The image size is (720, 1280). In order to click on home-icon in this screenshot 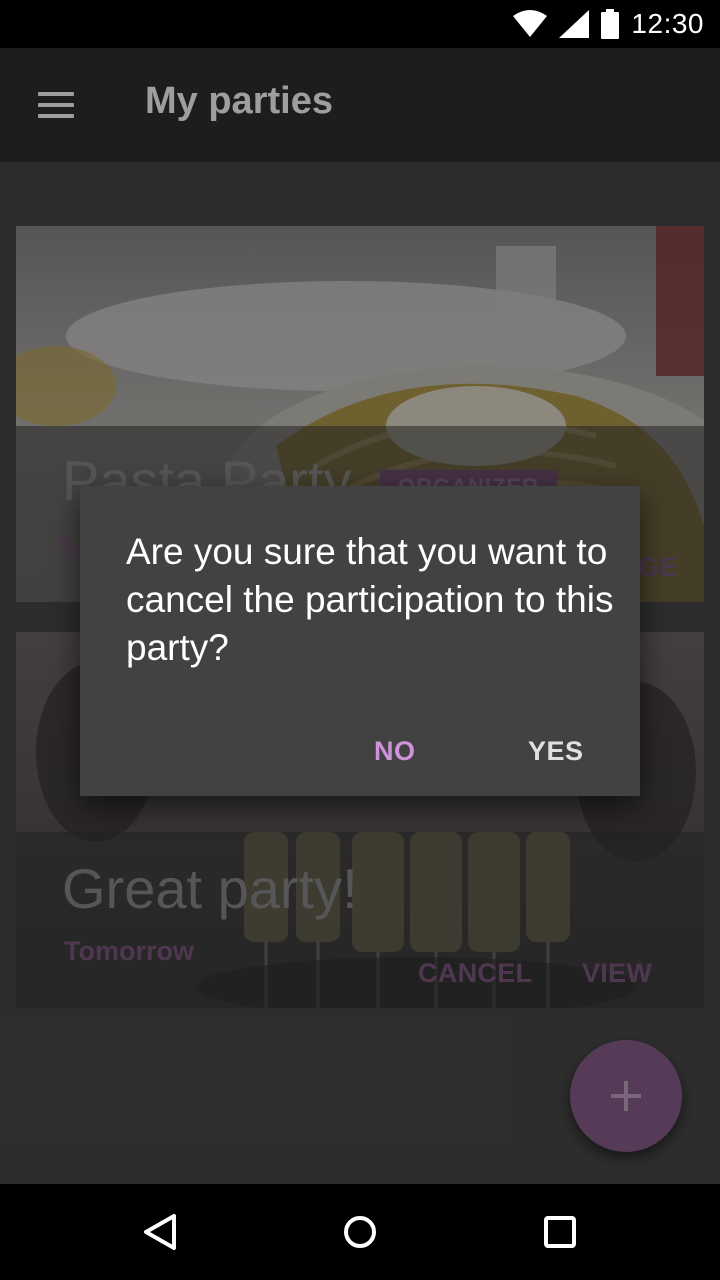, I will do `click(360, 1232)`.